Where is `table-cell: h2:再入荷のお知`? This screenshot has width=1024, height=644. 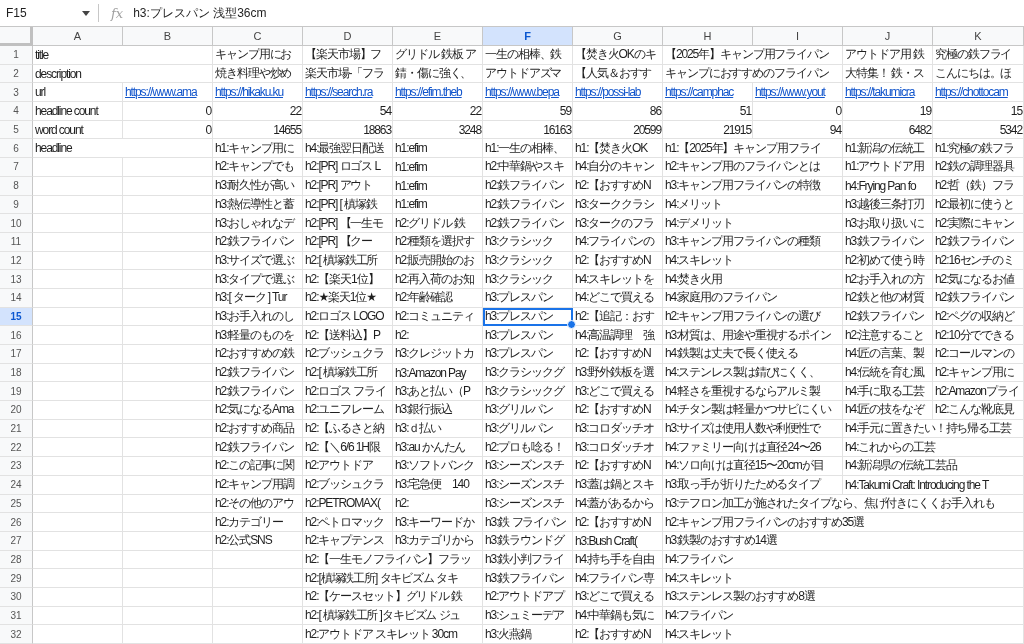
table-cell: h2:再入荷のお知 is located at coordinates (438, 279).